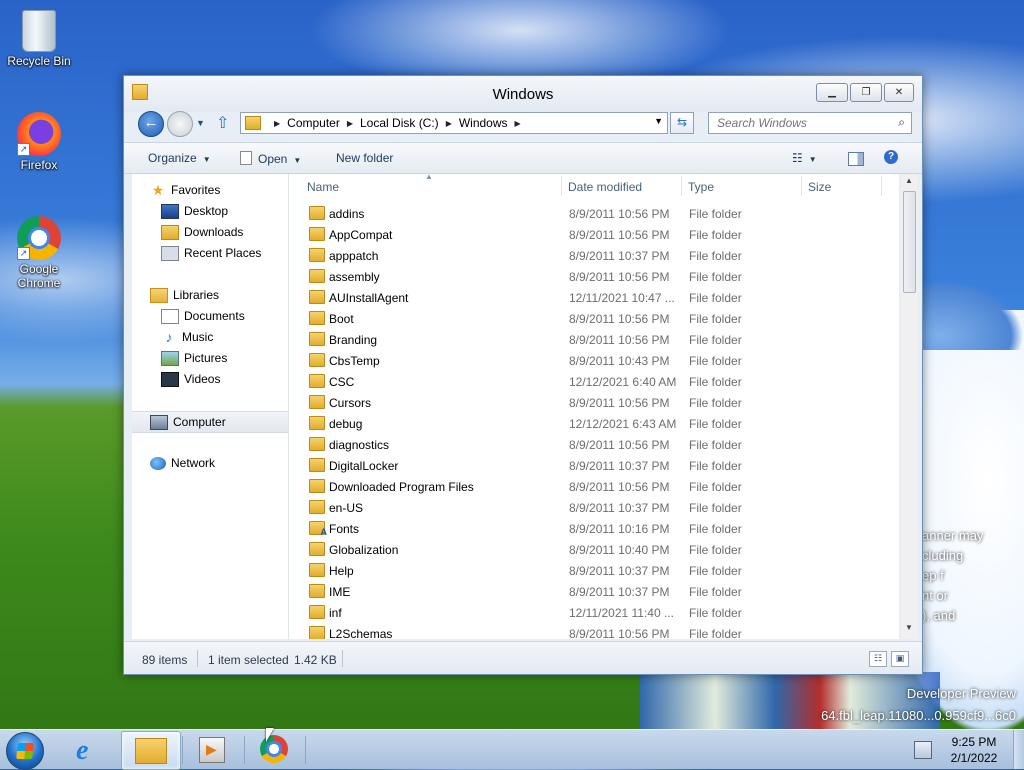 The width and height of the screenshot is (1024, 770). I want to click on file-row: diagnostics 8/9/2011 10:56 PM File folder, so click(584, 444).